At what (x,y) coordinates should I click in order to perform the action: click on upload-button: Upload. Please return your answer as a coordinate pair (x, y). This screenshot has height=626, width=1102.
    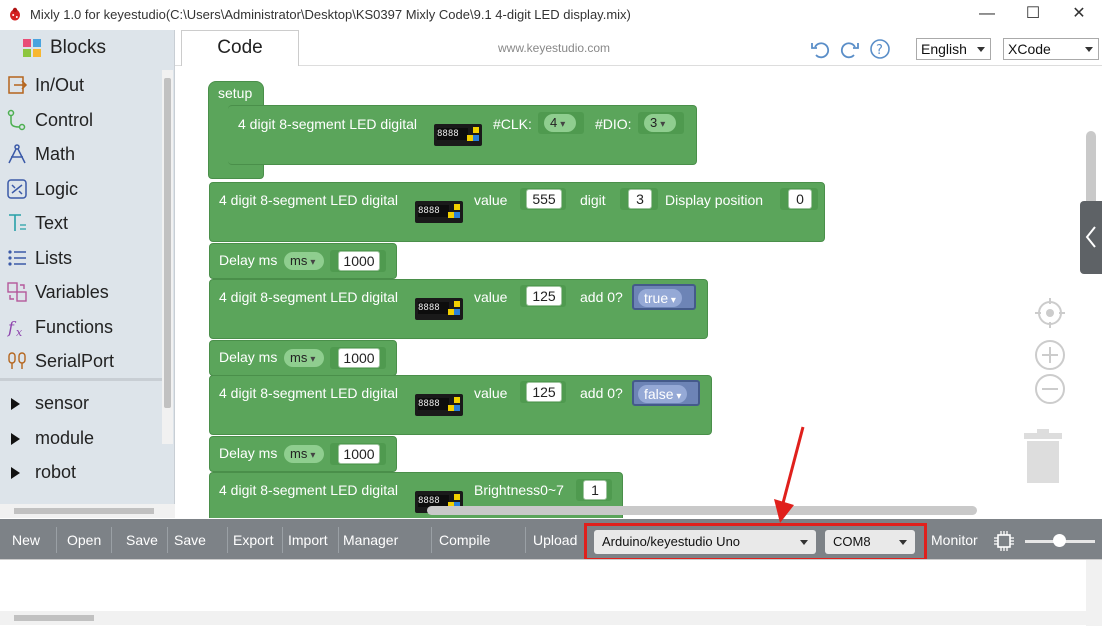
    Looking at the image, I should click on (558, 540).